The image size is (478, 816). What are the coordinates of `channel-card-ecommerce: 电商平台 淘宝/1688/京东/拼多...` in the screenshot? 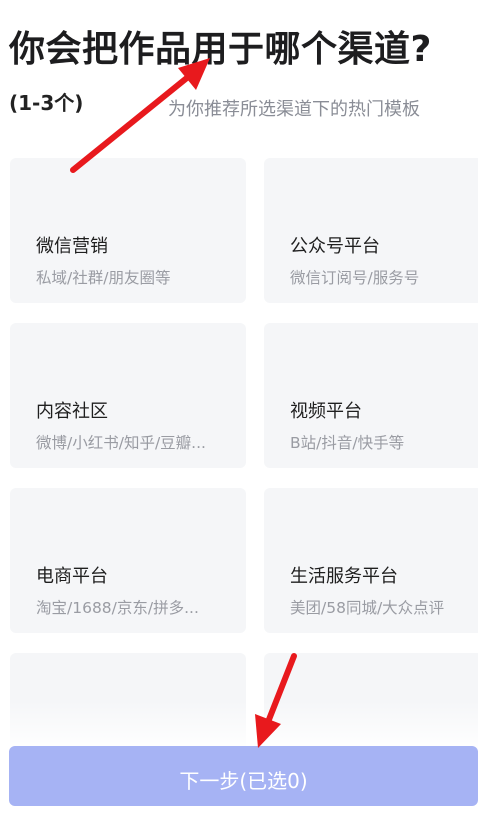 It's located at (128, 560).